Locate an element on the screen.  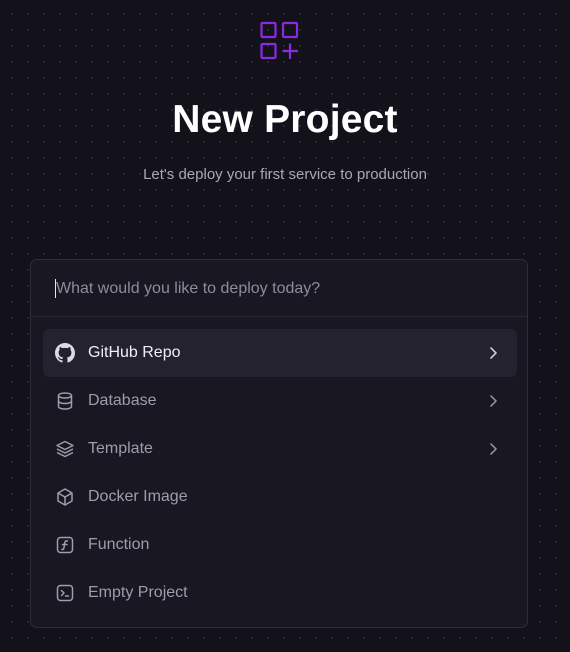
menu-item-label: Template is located at coordinates (120, 448).